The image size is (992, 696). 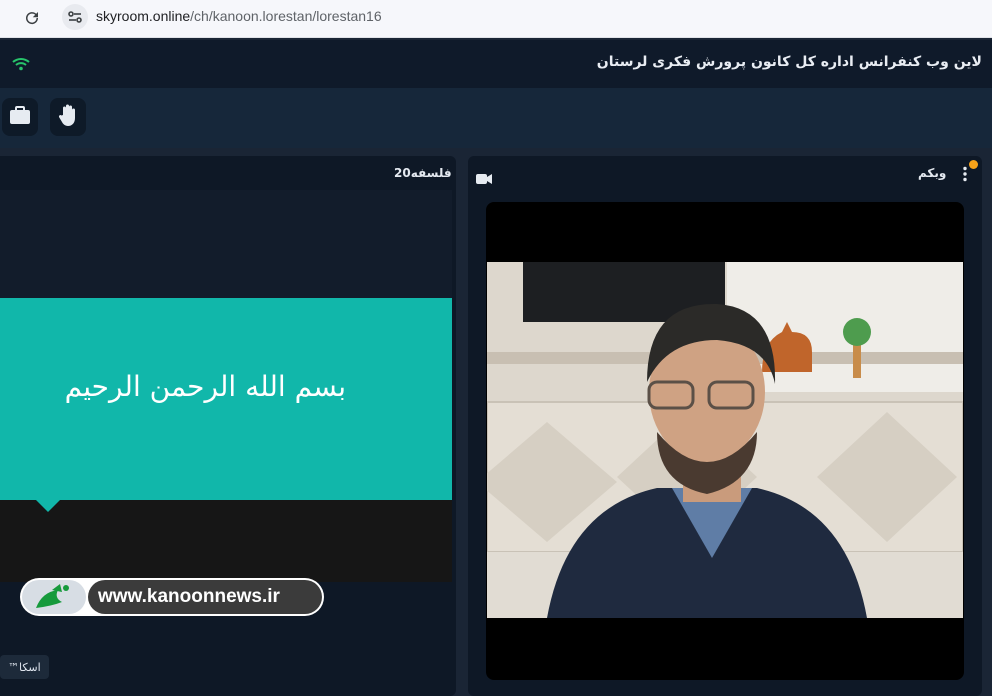 What do you see at coordinates (973, 164) in the screenshot?
I see `notification-dot` at bounding box center [973, 164].